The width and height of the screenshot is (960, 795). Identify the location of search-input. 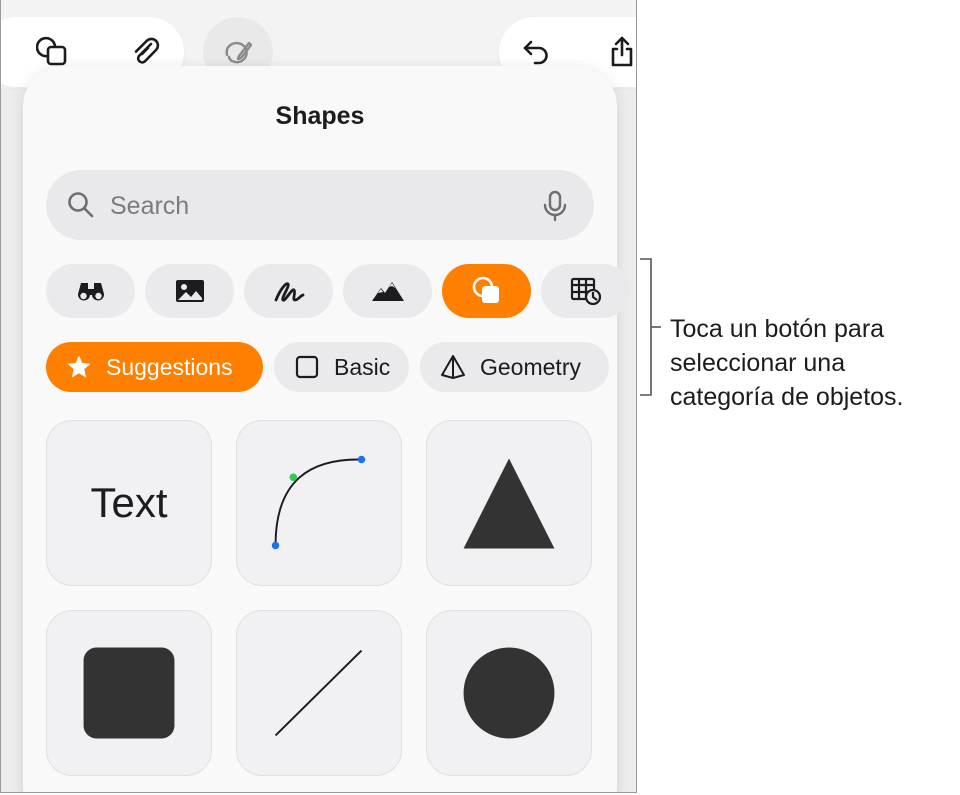
(320, 206).